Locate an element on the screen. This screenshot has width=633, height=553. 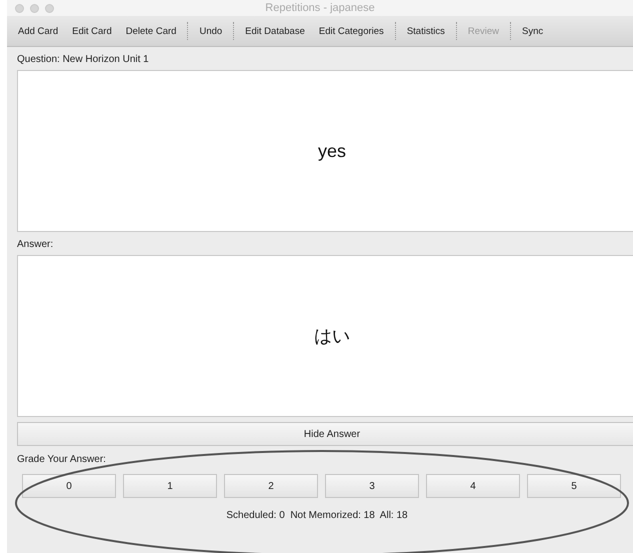
status-text: Scheduled: 0 Not Memorized: 18 All: 18 is located at coordinates (317, 515).